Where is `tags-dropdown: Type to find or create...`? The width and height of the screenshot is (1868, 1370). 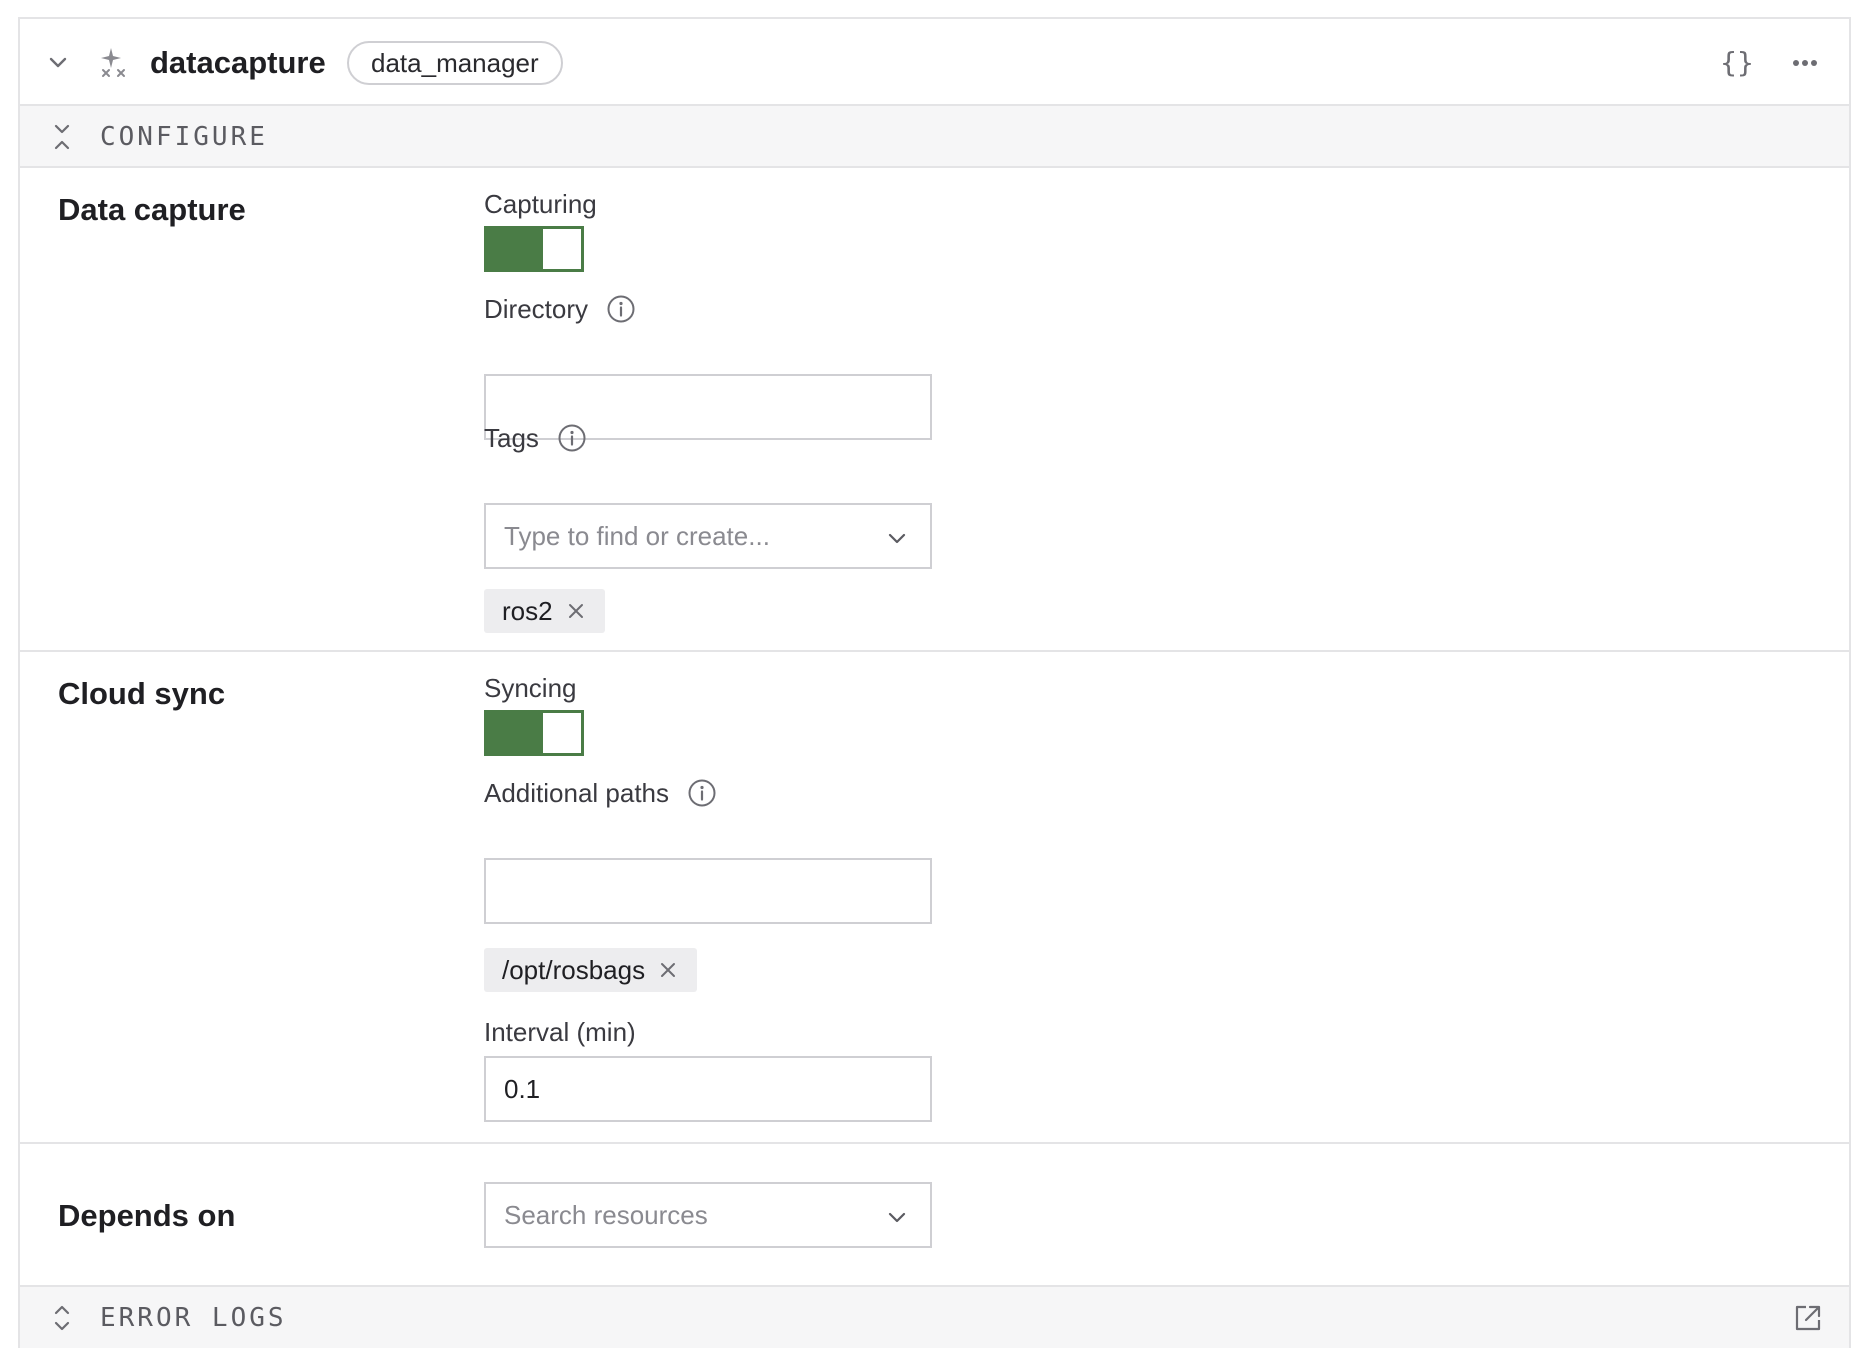
tags-dropdown: Type to find or create... is located at coordinates (708, 536).